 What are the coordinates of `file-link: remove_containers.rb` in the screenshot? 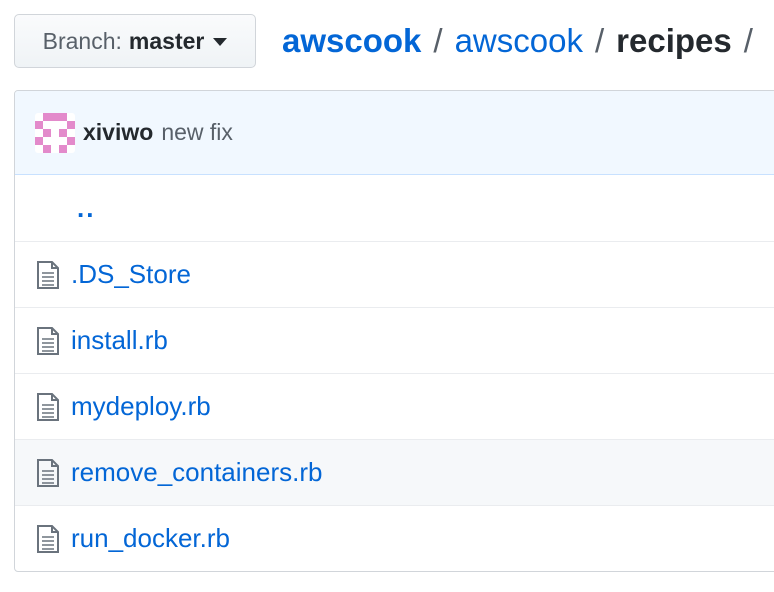 It's located at (196, 472).